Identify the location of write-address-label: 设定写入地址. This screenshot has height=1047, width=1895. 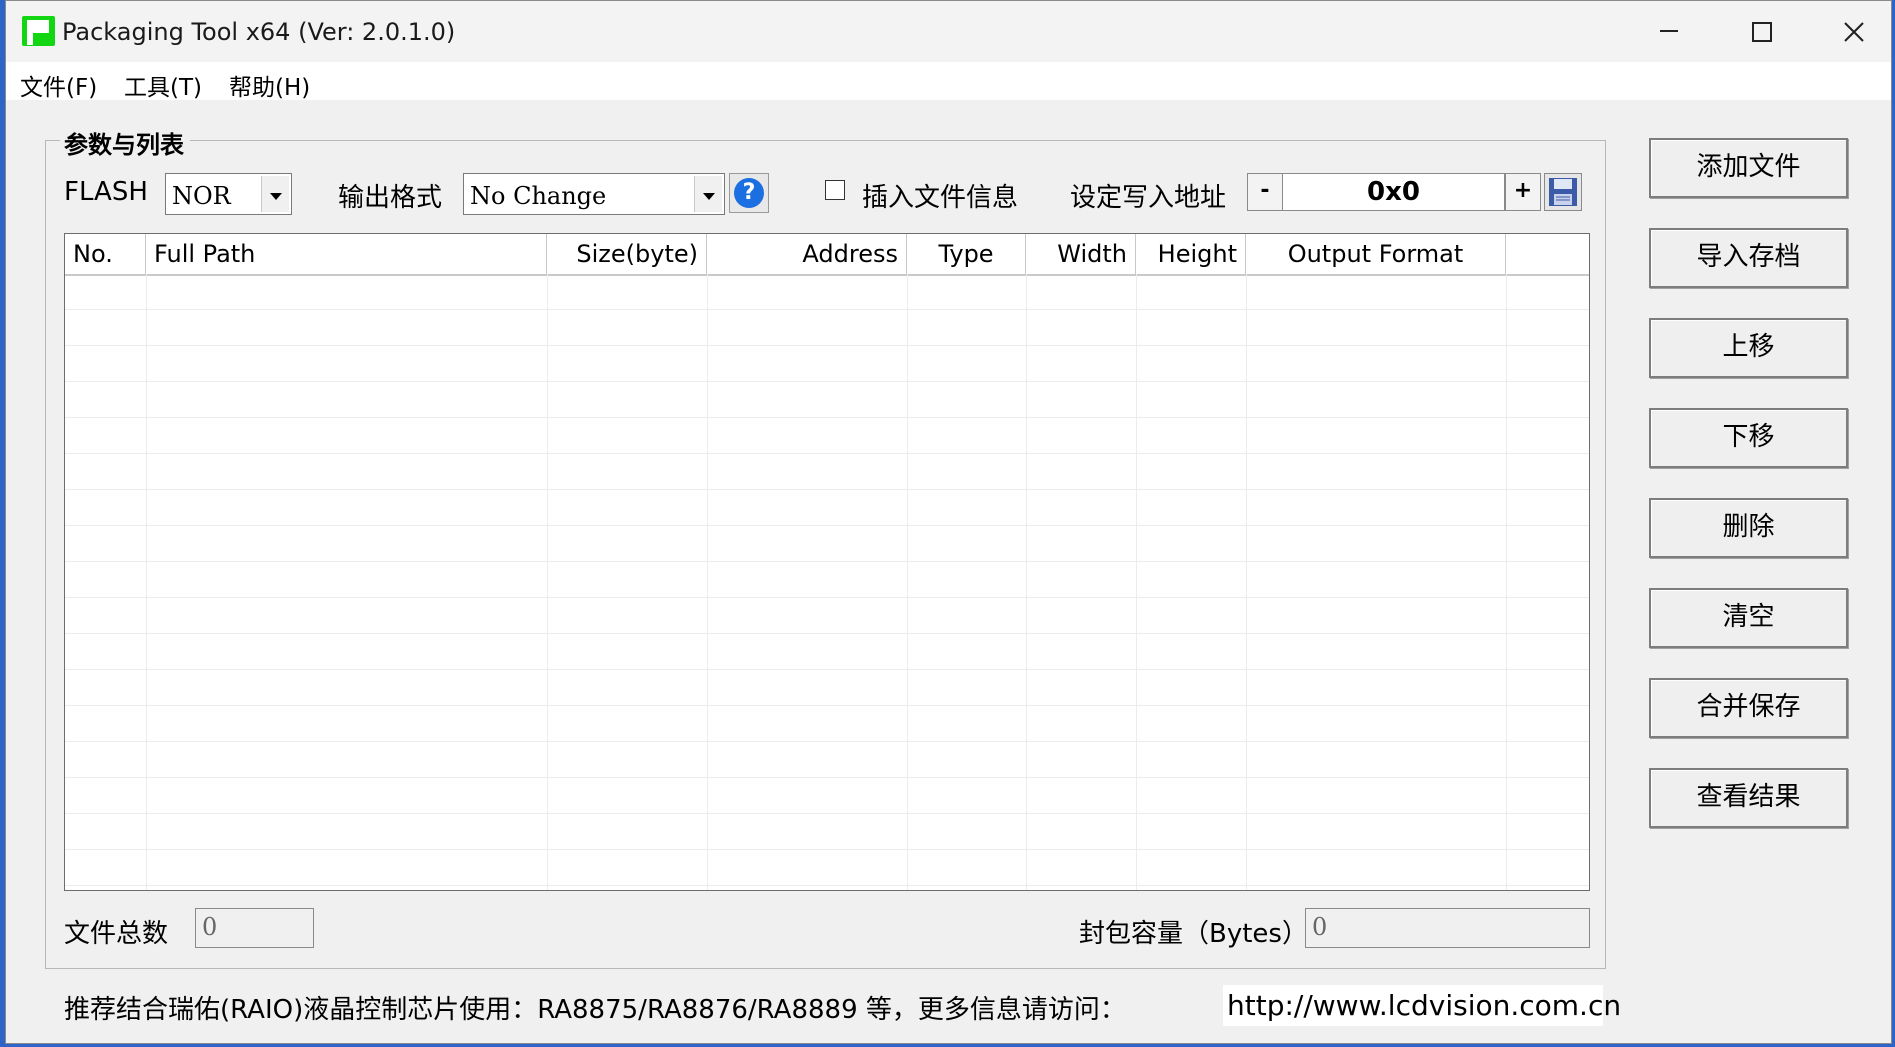
(1148, 198).